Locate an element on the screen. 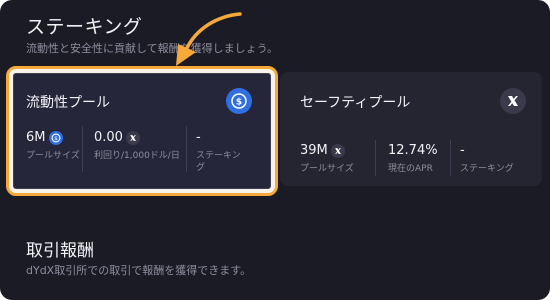  liquidity-pool-size-label: プールサイズ is located at coordinates (53, 156).